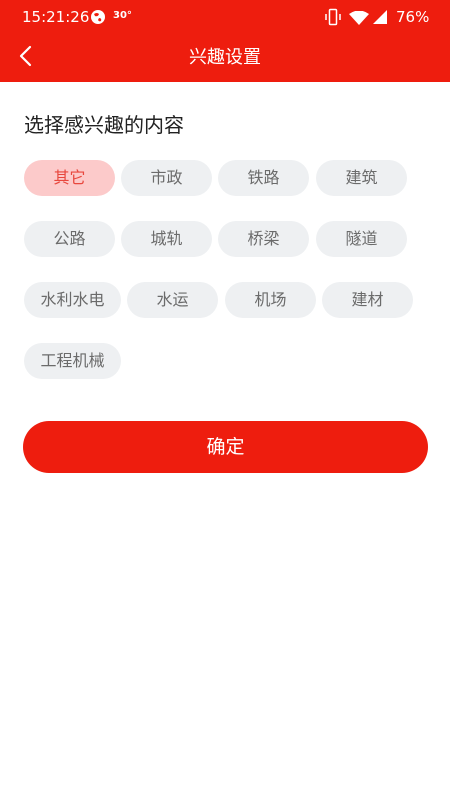 This screenshot has width=450, height=800. I want to click on interest-chip-engineering-machinery: 工程机械, so click(72, 361).